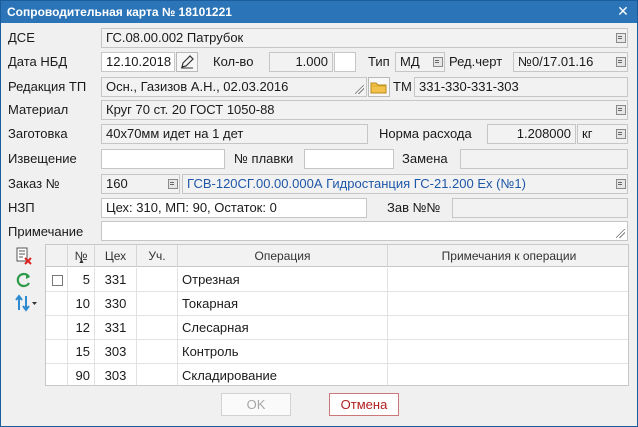  Describe the element at coordinates (116, 304) in the screenshot. I see `cell-shop: 330` at that location.